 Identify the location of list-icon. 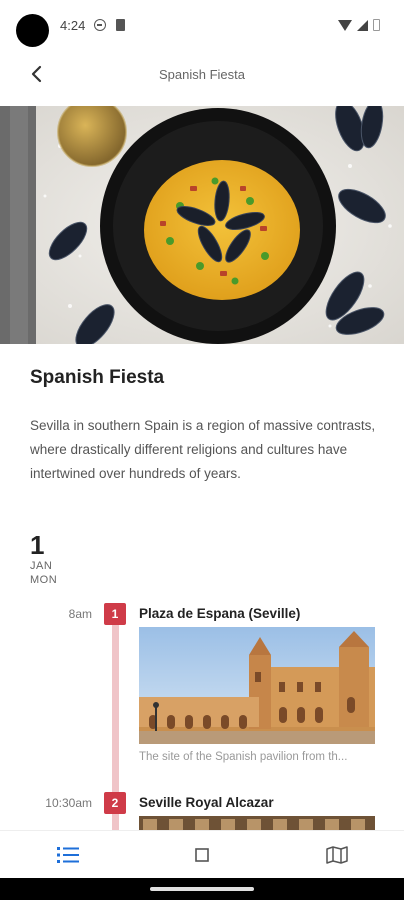
(68, 855).